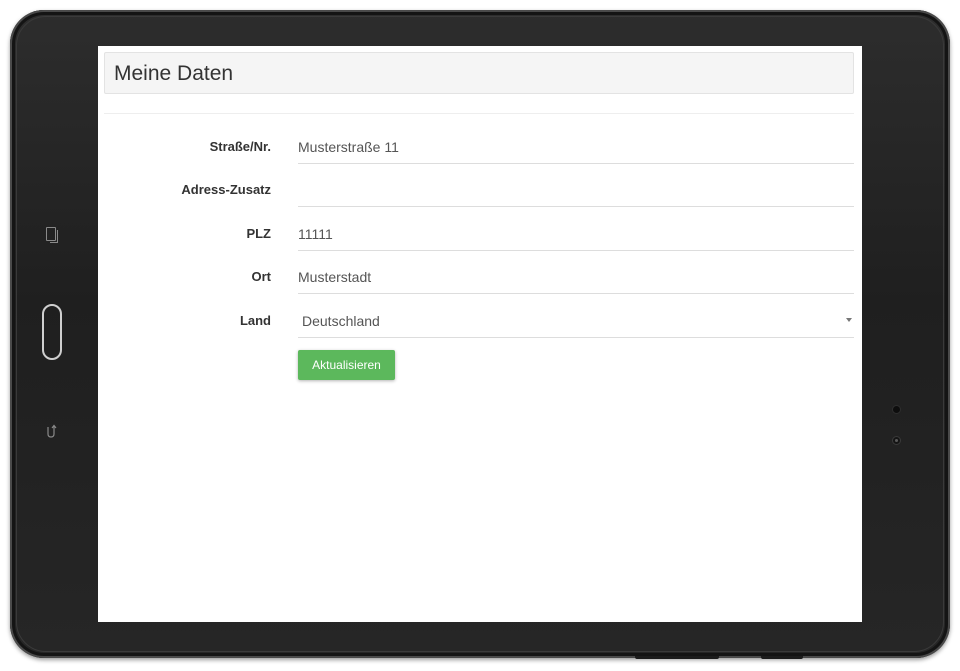 The image size is (960, 671). What do you see at coordinates (346, 365) in the screenshot?
I see `update-button: Aktualisieren` at bounding box center [346, 365].